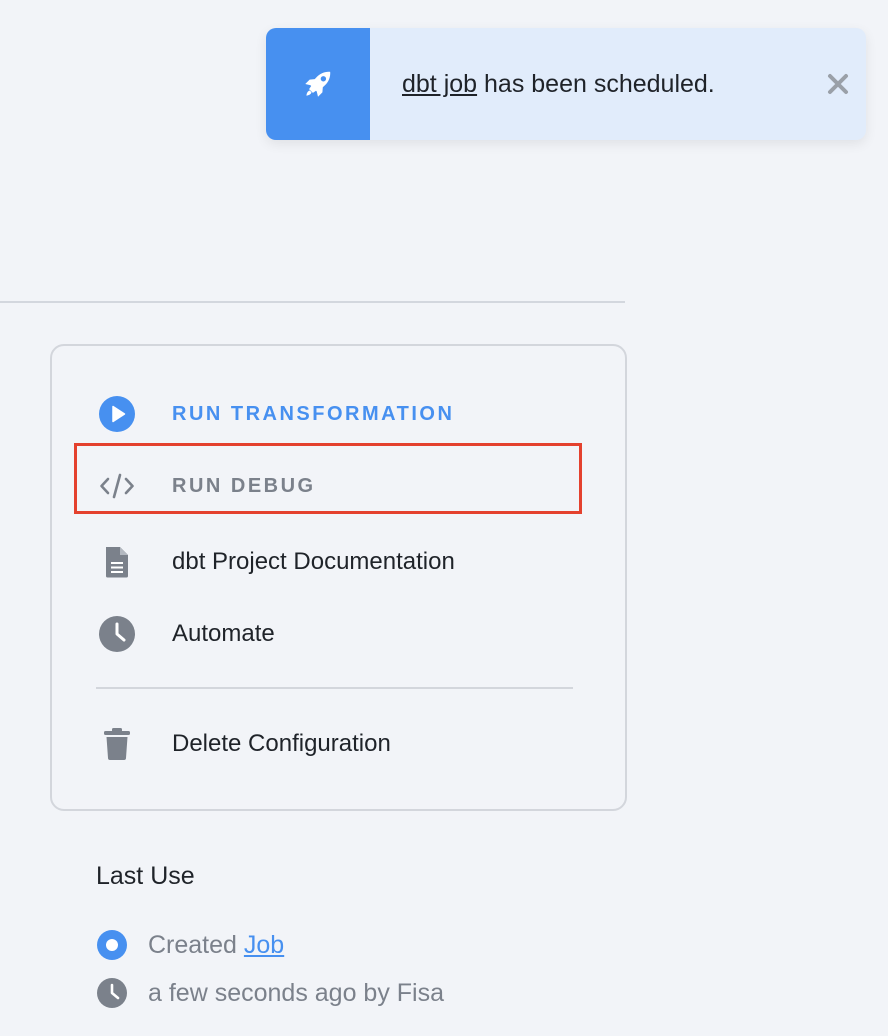 Image resolution: width=888 pixels, height=1036 pixels. What do you see at coordinates (296, 992) in the screenshot?
I see `last-use-time-text: a few seconds ago by Fisa` at bounding box center [296, 992].